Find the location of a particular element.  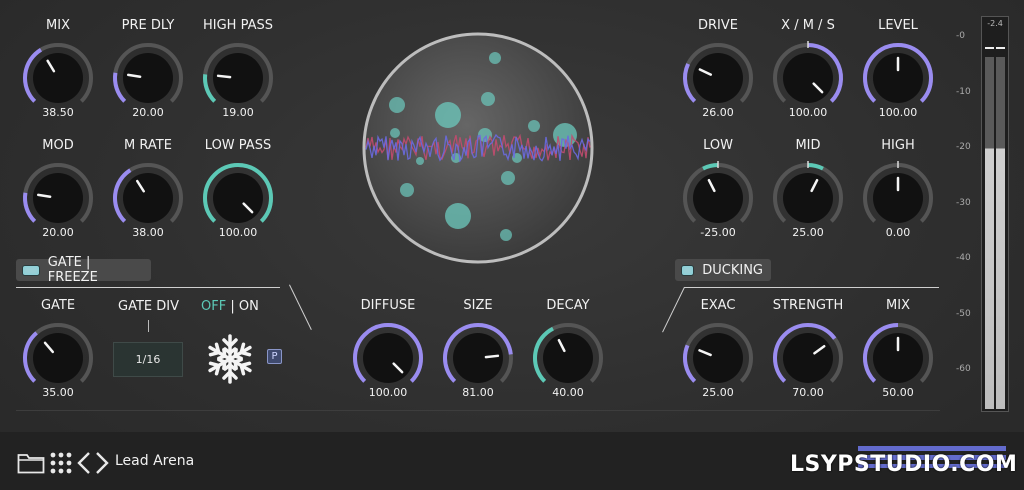

strength-knob: STRENGTH 70.00 is located at coordinates (808, 353).